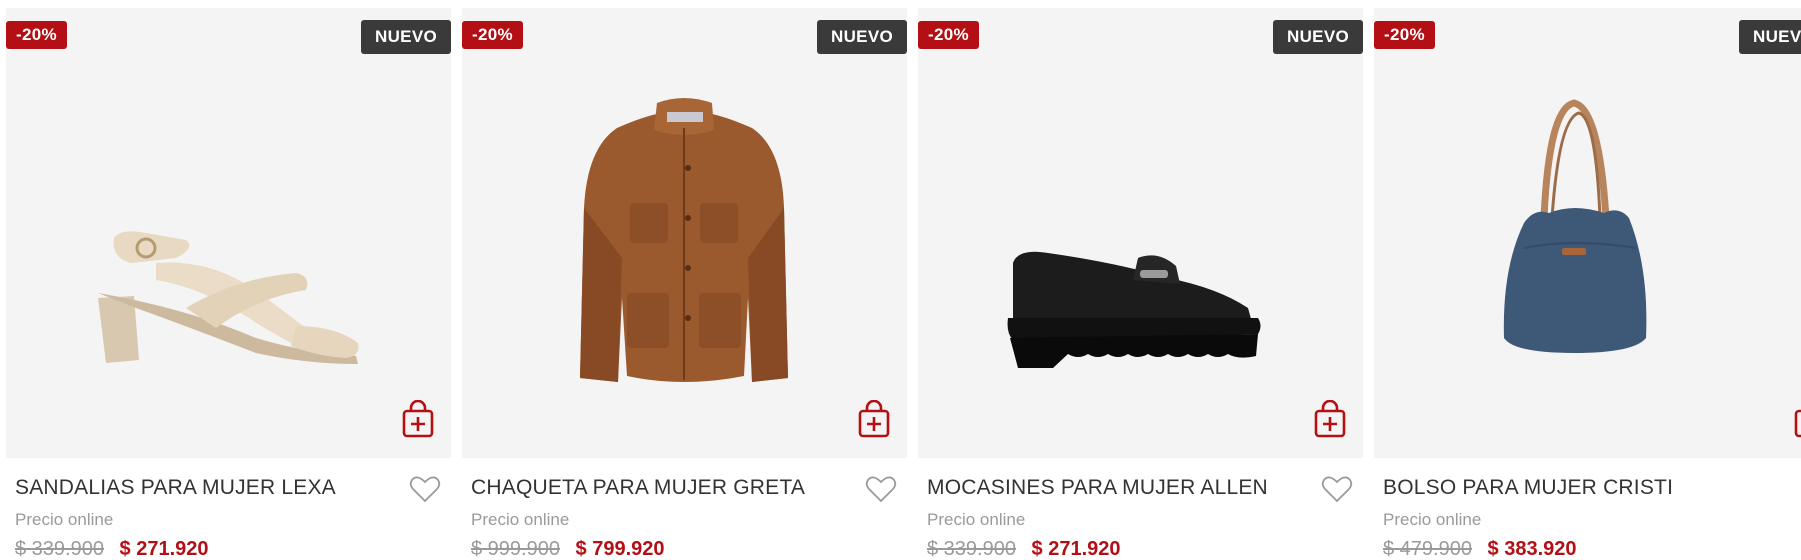  Describe the element at coordinates (1097, 488) in the screenshot. I see `product-name: MOCASINES PARA MUJER ALLEN` at that location.